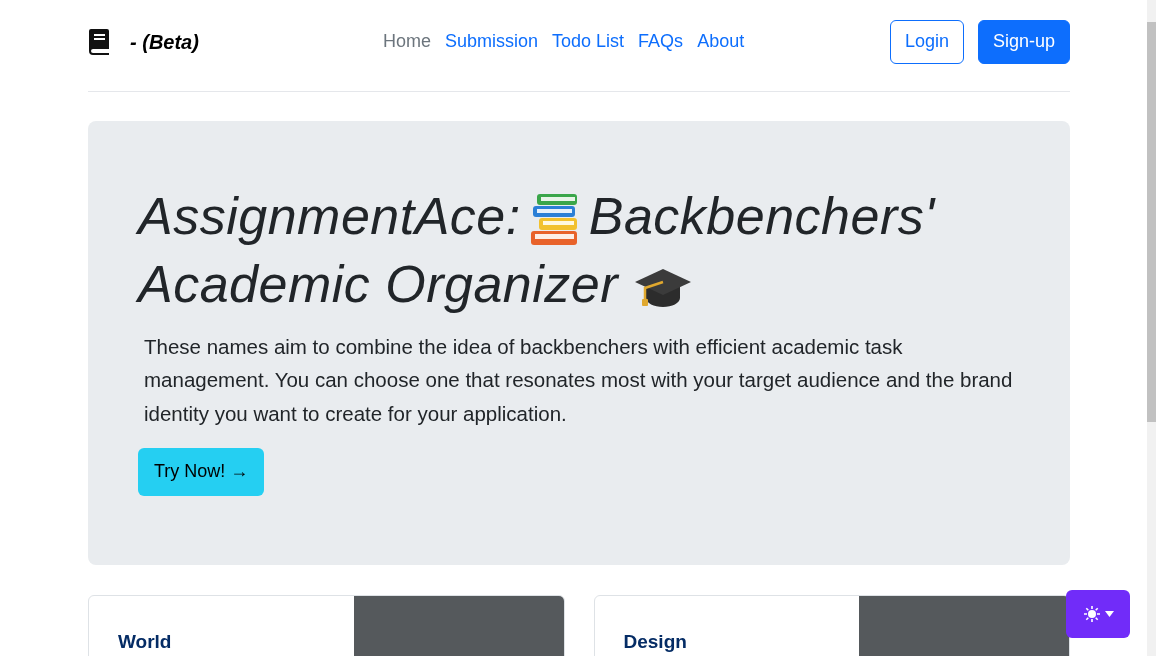 The image size is (1156, 656). I want to click on nav-link: Home, so click(407, 41).